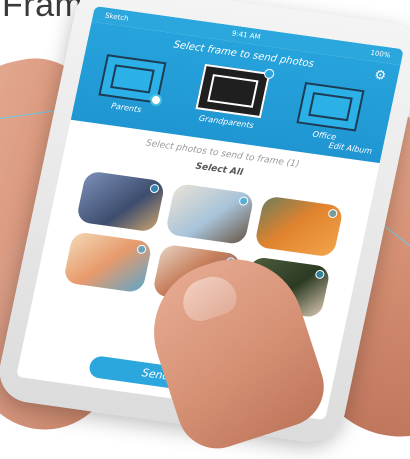 The height and width of the screenshot is (459, 410). What do you see at coordinates (117, 17) in the screenshot?
I see `carrier-label: Sketch` at bounding box center [117, 17].